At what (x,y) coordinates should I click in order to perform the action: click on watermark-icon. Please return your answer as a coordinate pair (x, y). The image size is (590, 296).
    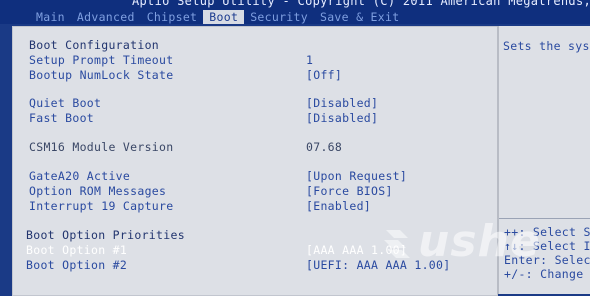
    Looking at the image, I should click on (397, 244).